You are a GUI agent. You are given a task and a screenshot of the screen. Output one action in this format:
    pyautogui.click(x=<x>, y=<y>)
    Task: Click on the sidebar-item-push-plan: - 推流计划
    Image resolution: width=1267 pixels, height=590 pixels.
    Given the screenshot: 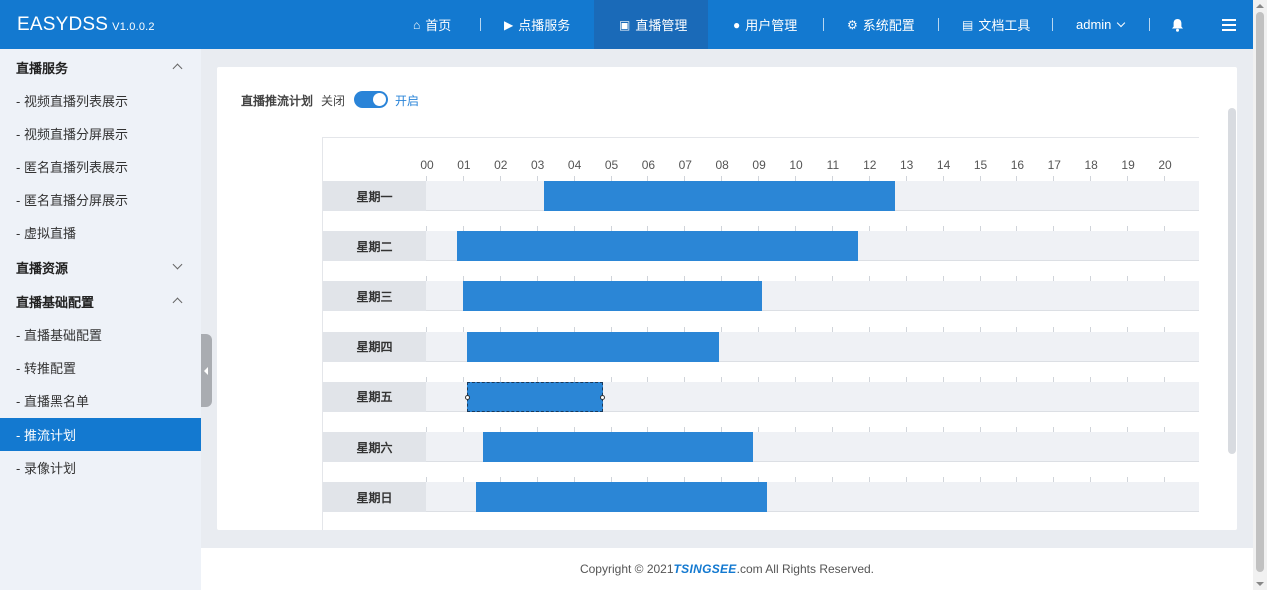 What is the action you would take?
    pyautogui.click(x=100, y=434)
    